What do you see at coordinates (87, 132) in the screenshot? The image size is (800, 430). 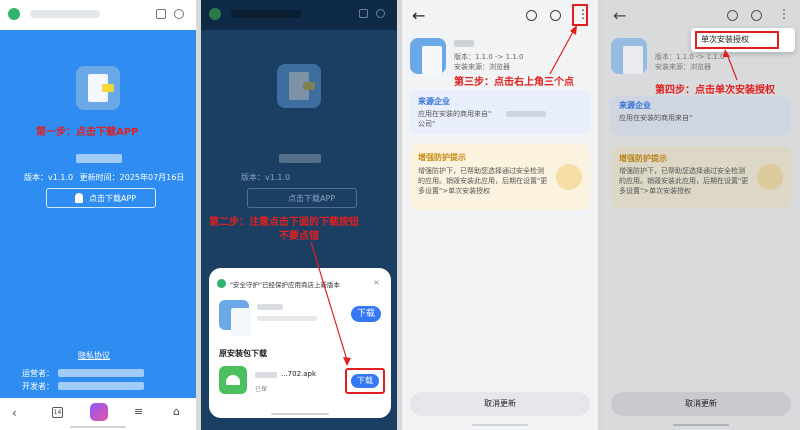 I see `step1-annotation: 第一步：点击下载APP` at bounding box center [87, 132].